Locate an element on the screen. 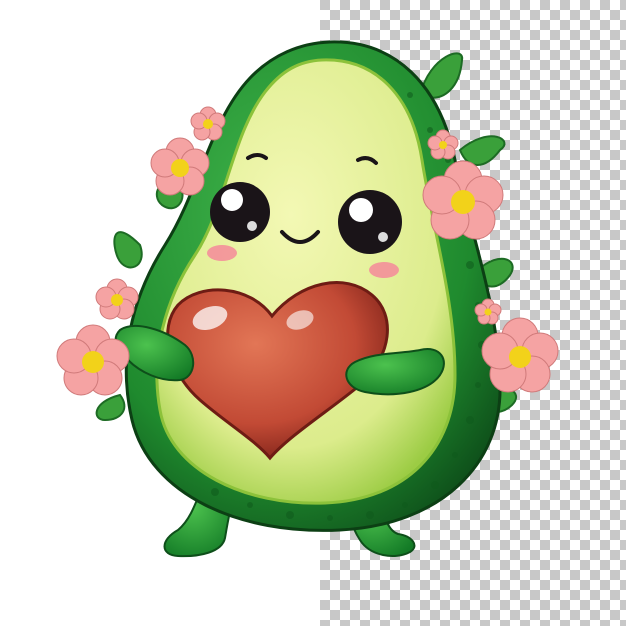 The image size is (626, 626). flower-left-mid is located at coordinates (117, 299).